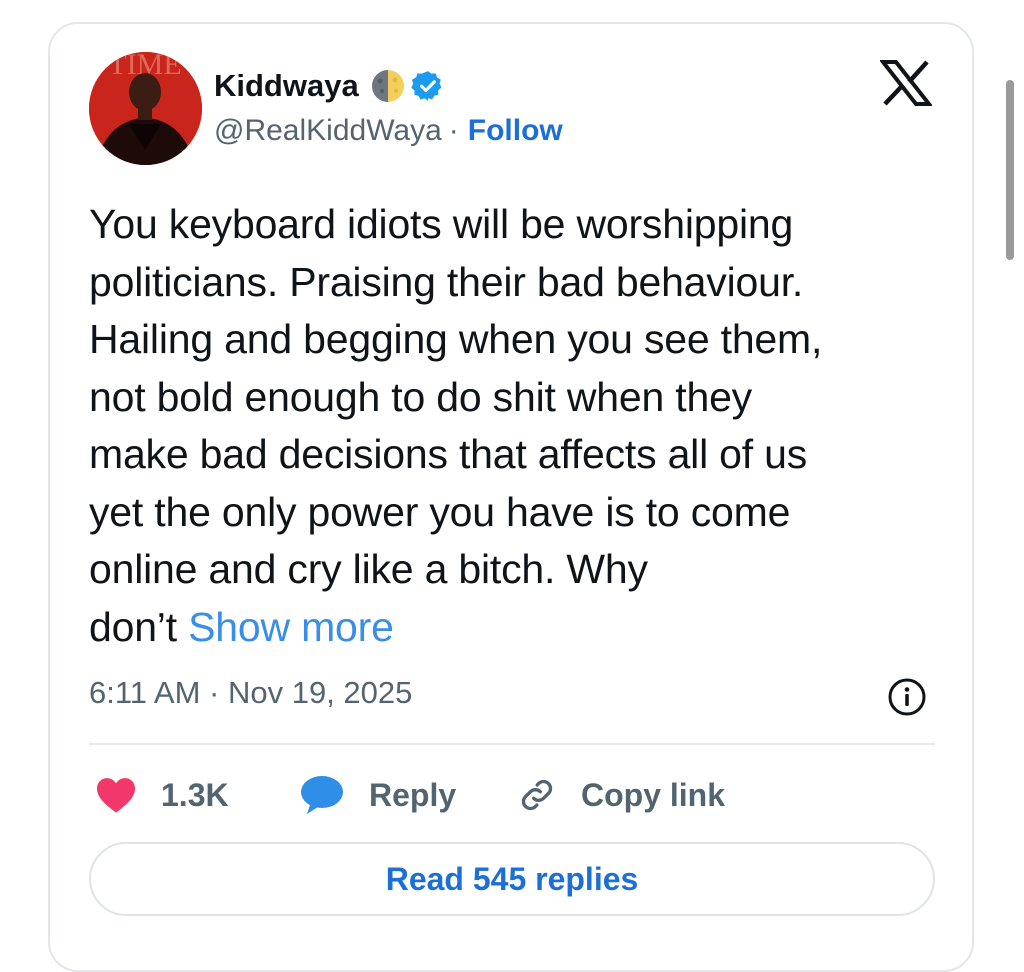 The image size is (1024, 972). I want to click on name-row: Kiddwaya, so click(329, 86).